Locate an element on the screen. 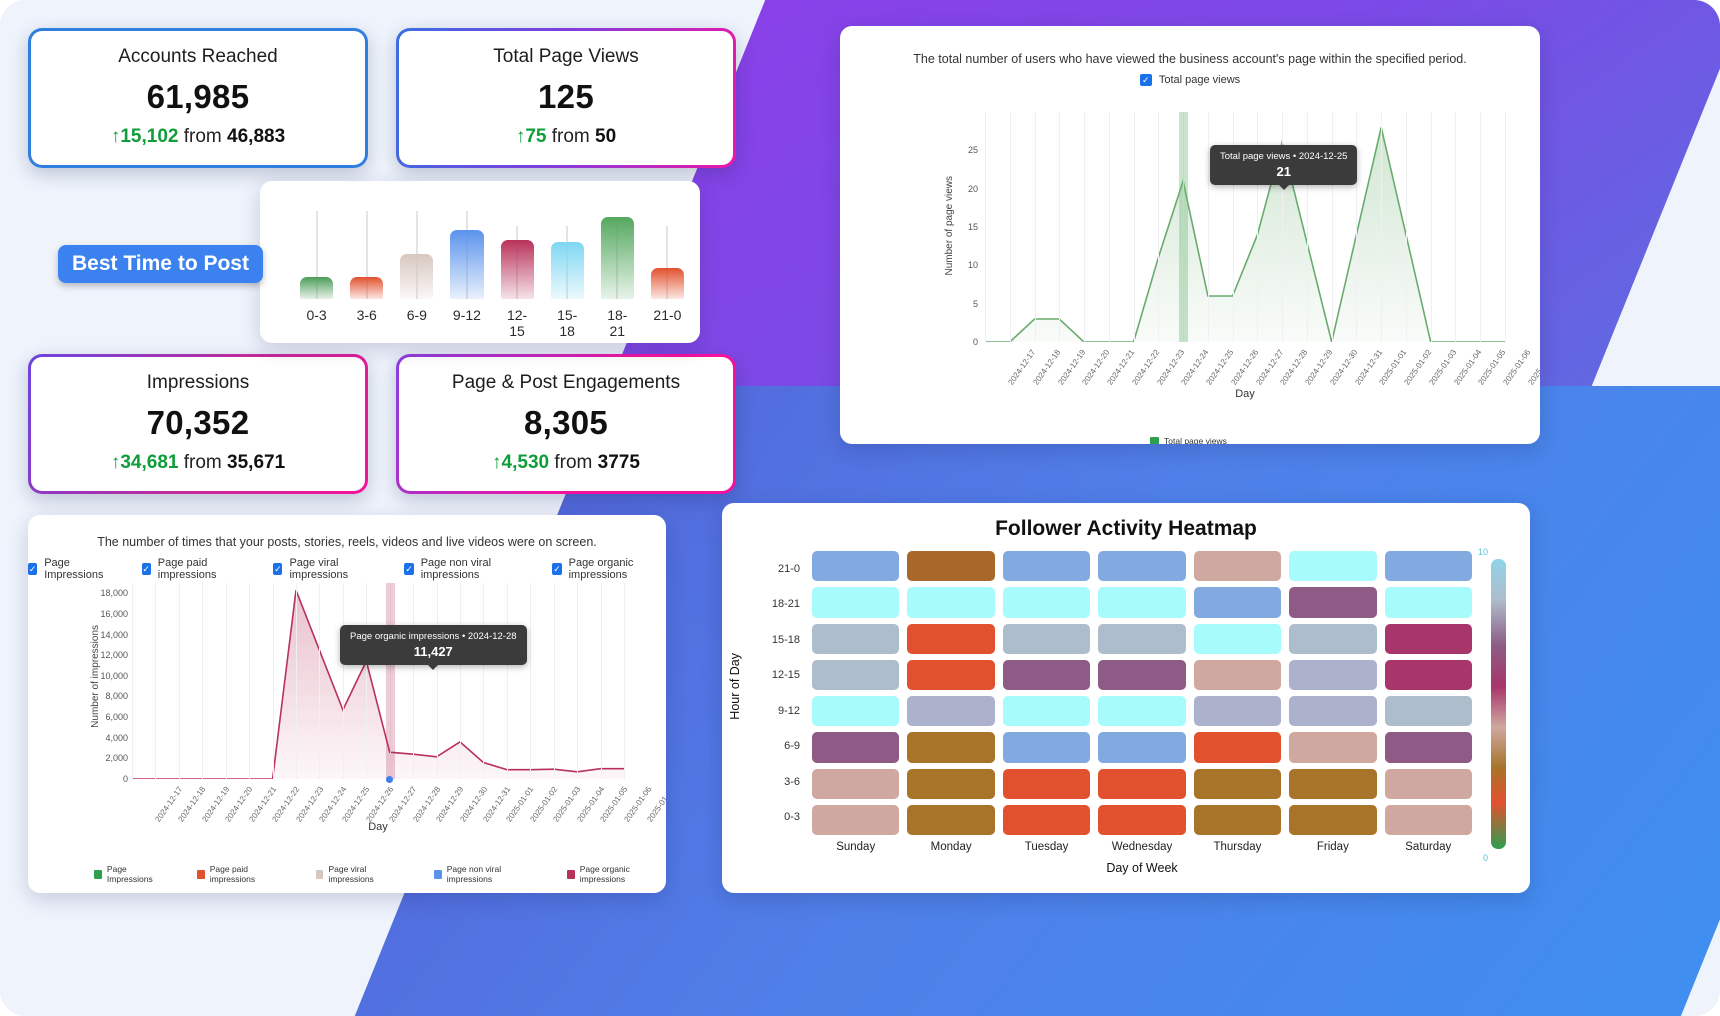  impressions-checkbox: ✓ Page non viral impressions is located at coordinates (463, 569).